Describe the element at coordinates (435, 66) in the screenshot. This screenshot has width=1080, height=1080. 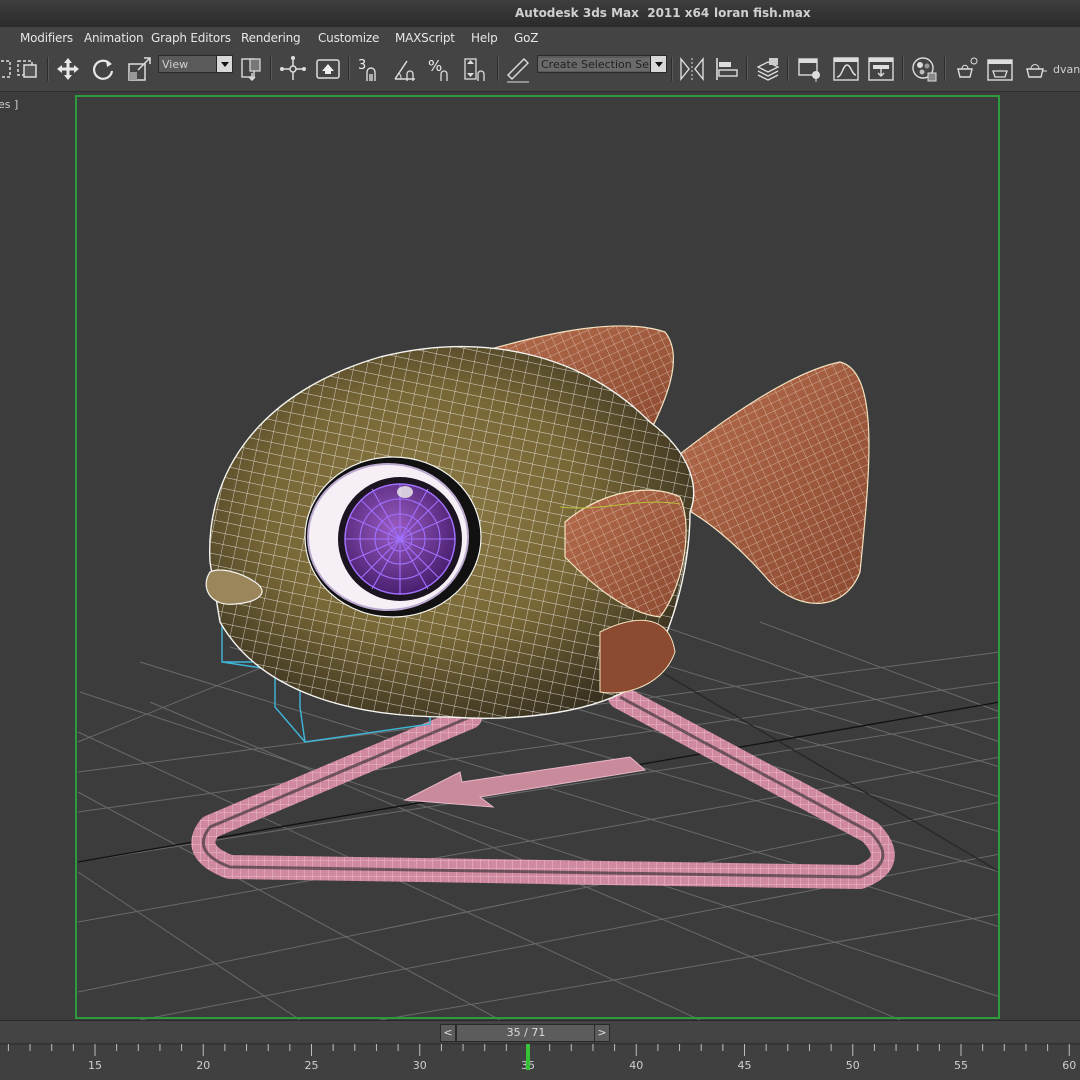
I see `percent-label: %` at that location.